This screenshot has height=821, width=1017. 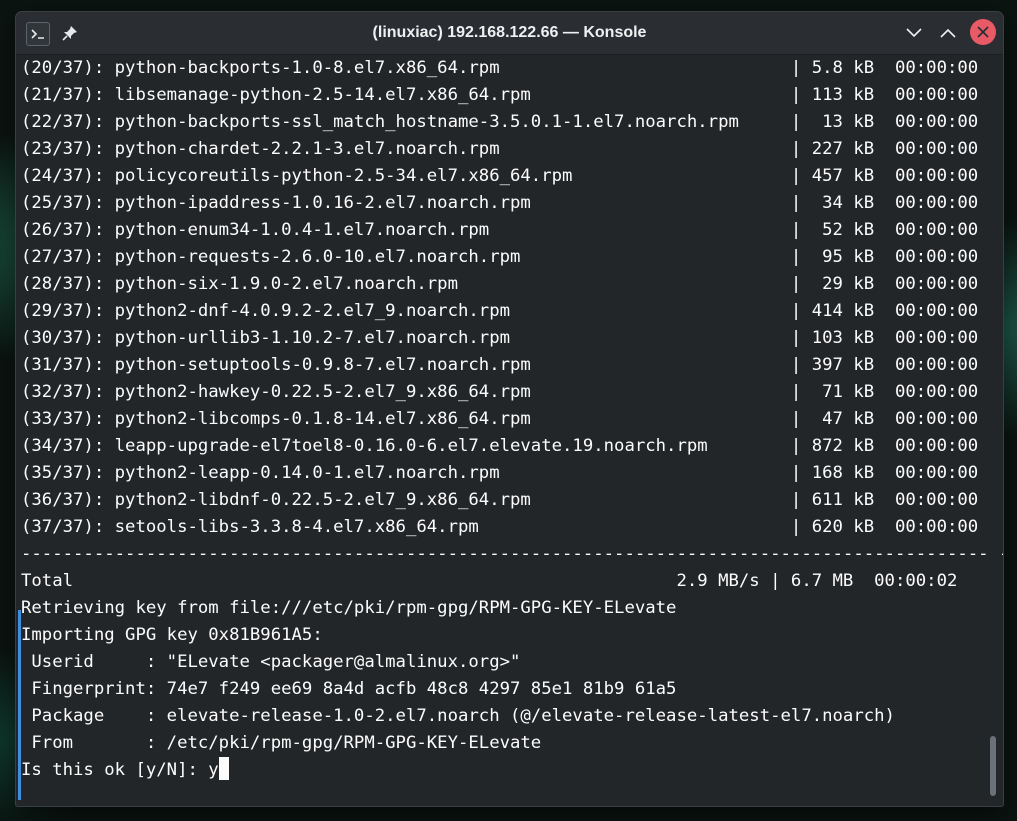 What do you see at coordinates (172, 635) in the screenshot?
I see `terminal-line: Importing GPG key 0x81B961A5:` at bounding box center [172, 635].